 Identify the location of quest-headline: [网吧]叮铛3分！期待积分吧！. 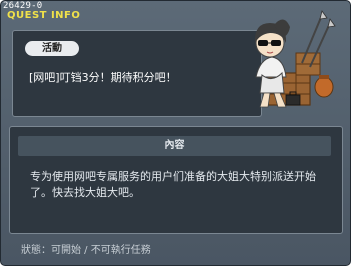
(103, 77).